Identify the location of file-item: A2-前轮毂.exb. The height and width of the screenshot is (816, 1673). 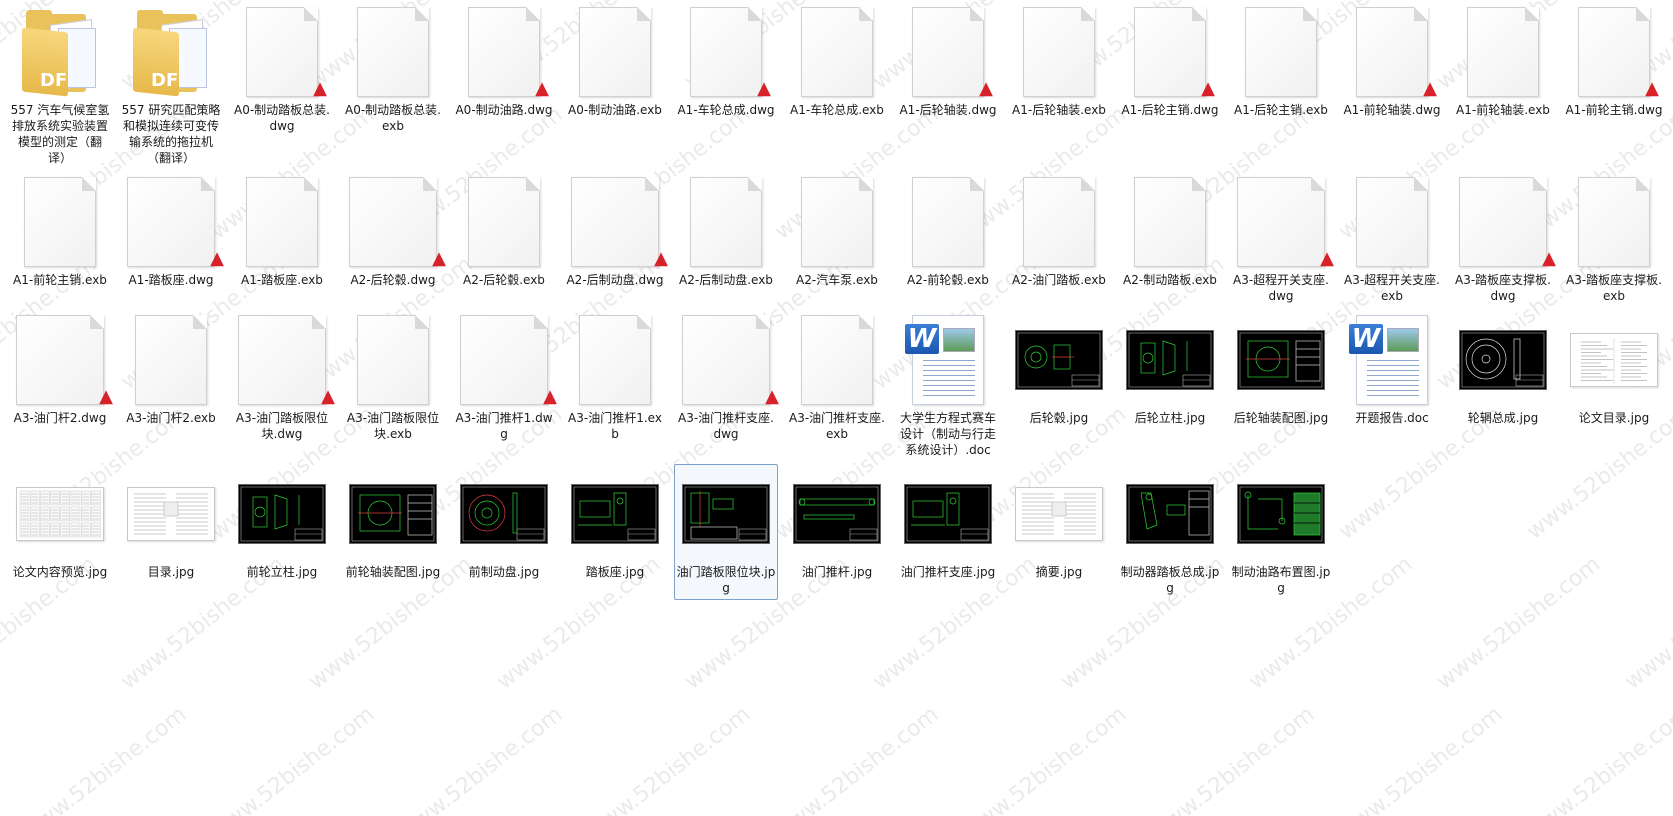
(948, 232).